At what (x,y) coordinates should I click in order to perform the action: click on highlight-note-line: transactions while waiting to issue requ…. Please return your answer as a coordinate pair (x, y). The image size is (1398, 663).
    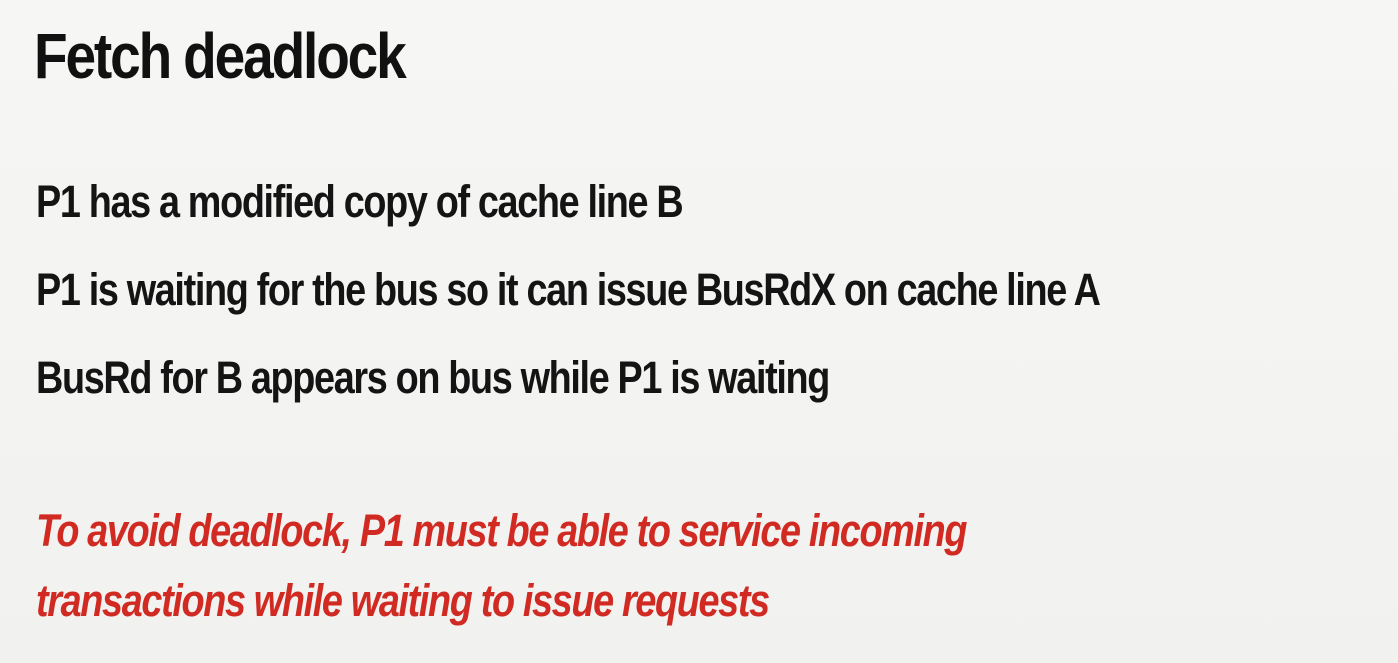
    Looking at the image, I should click on (403, 600).